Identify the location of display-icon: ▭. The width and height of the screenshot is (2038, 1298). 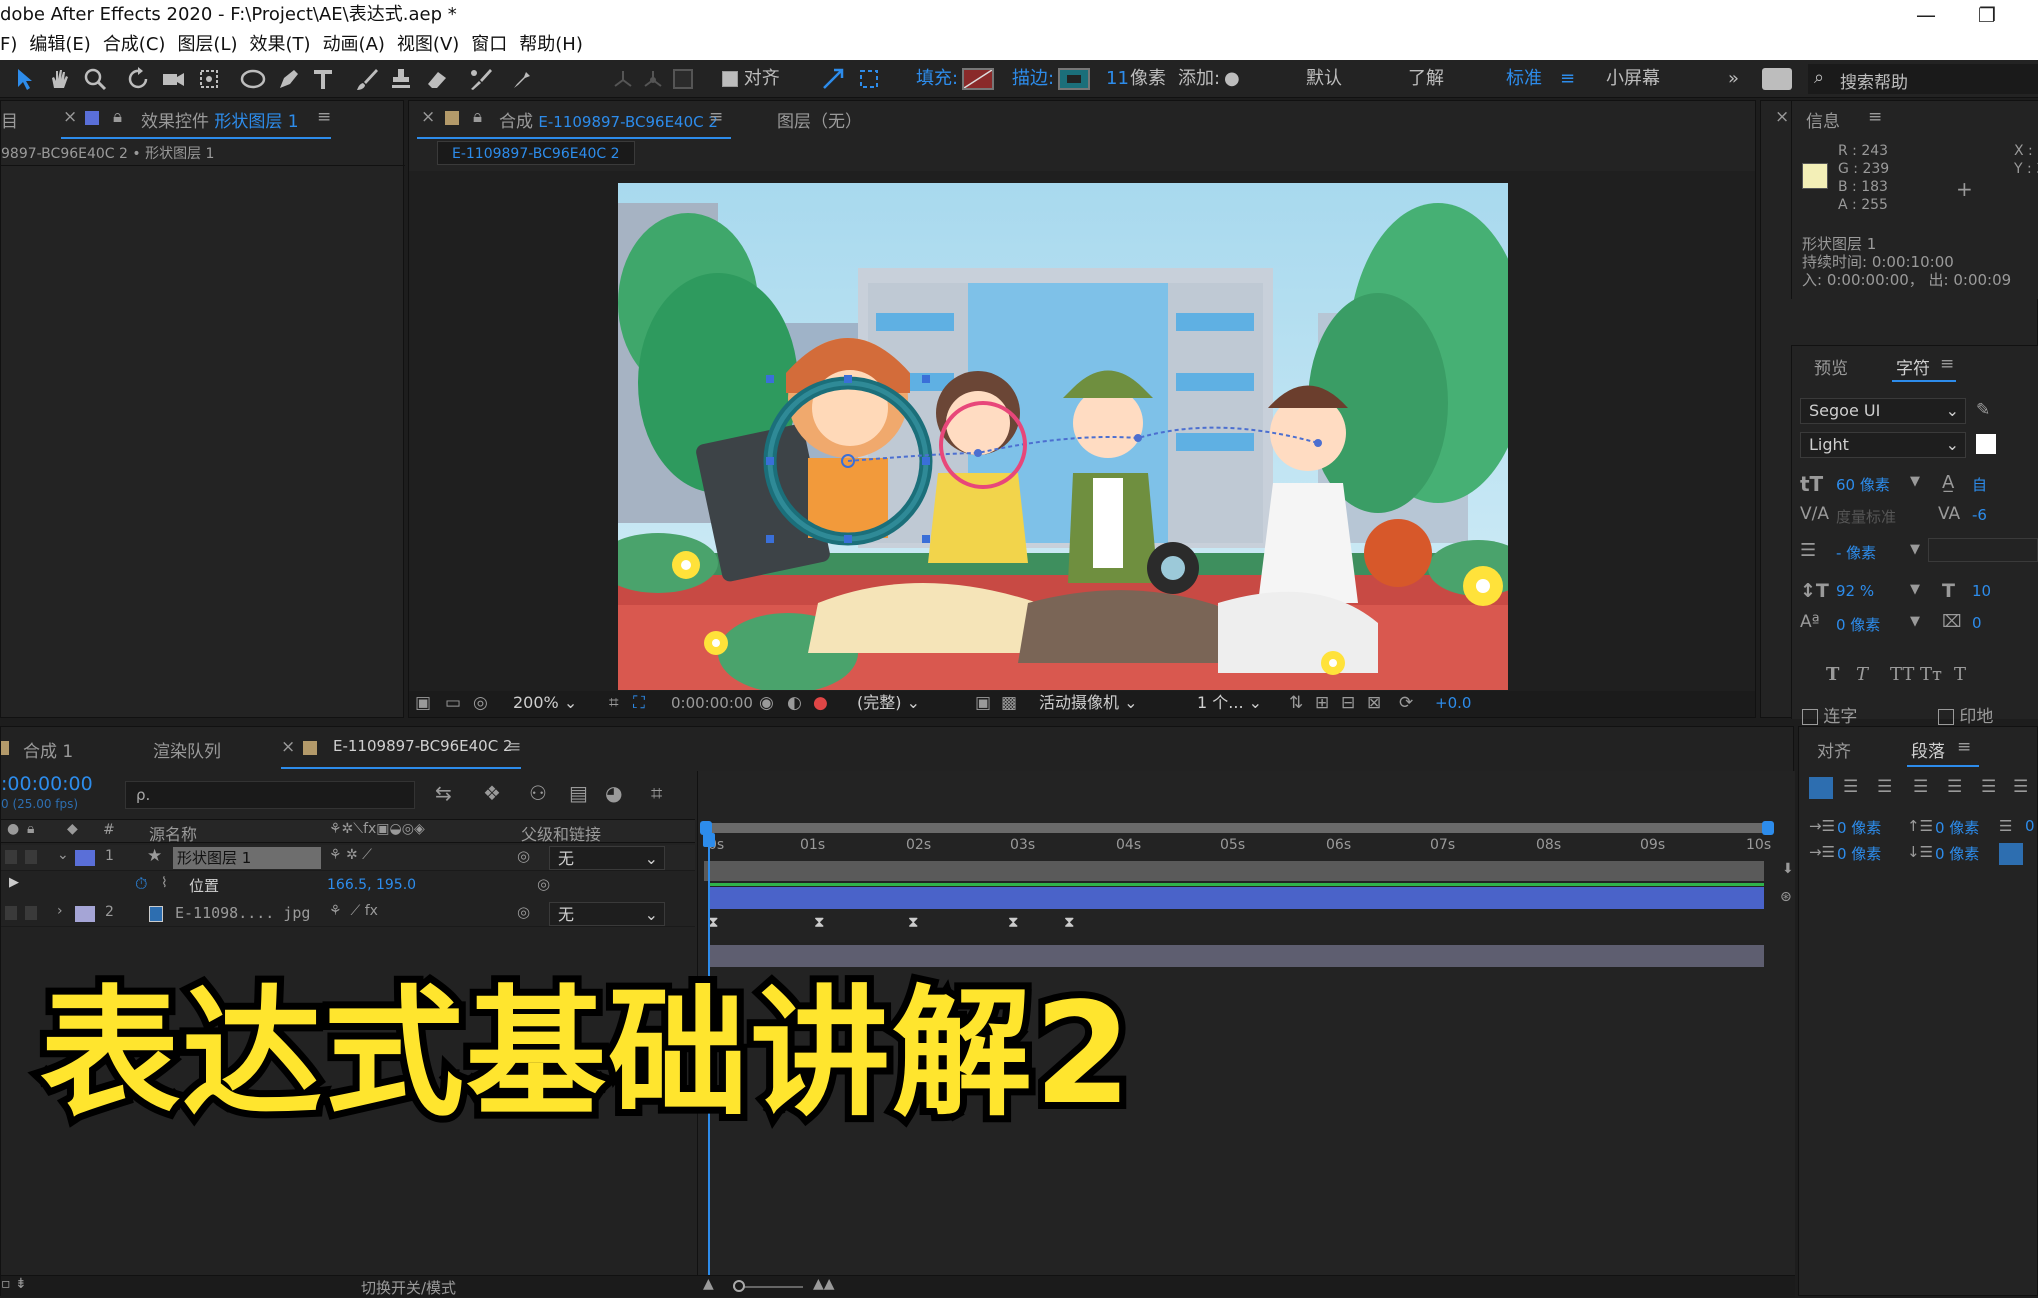
(453, 703).